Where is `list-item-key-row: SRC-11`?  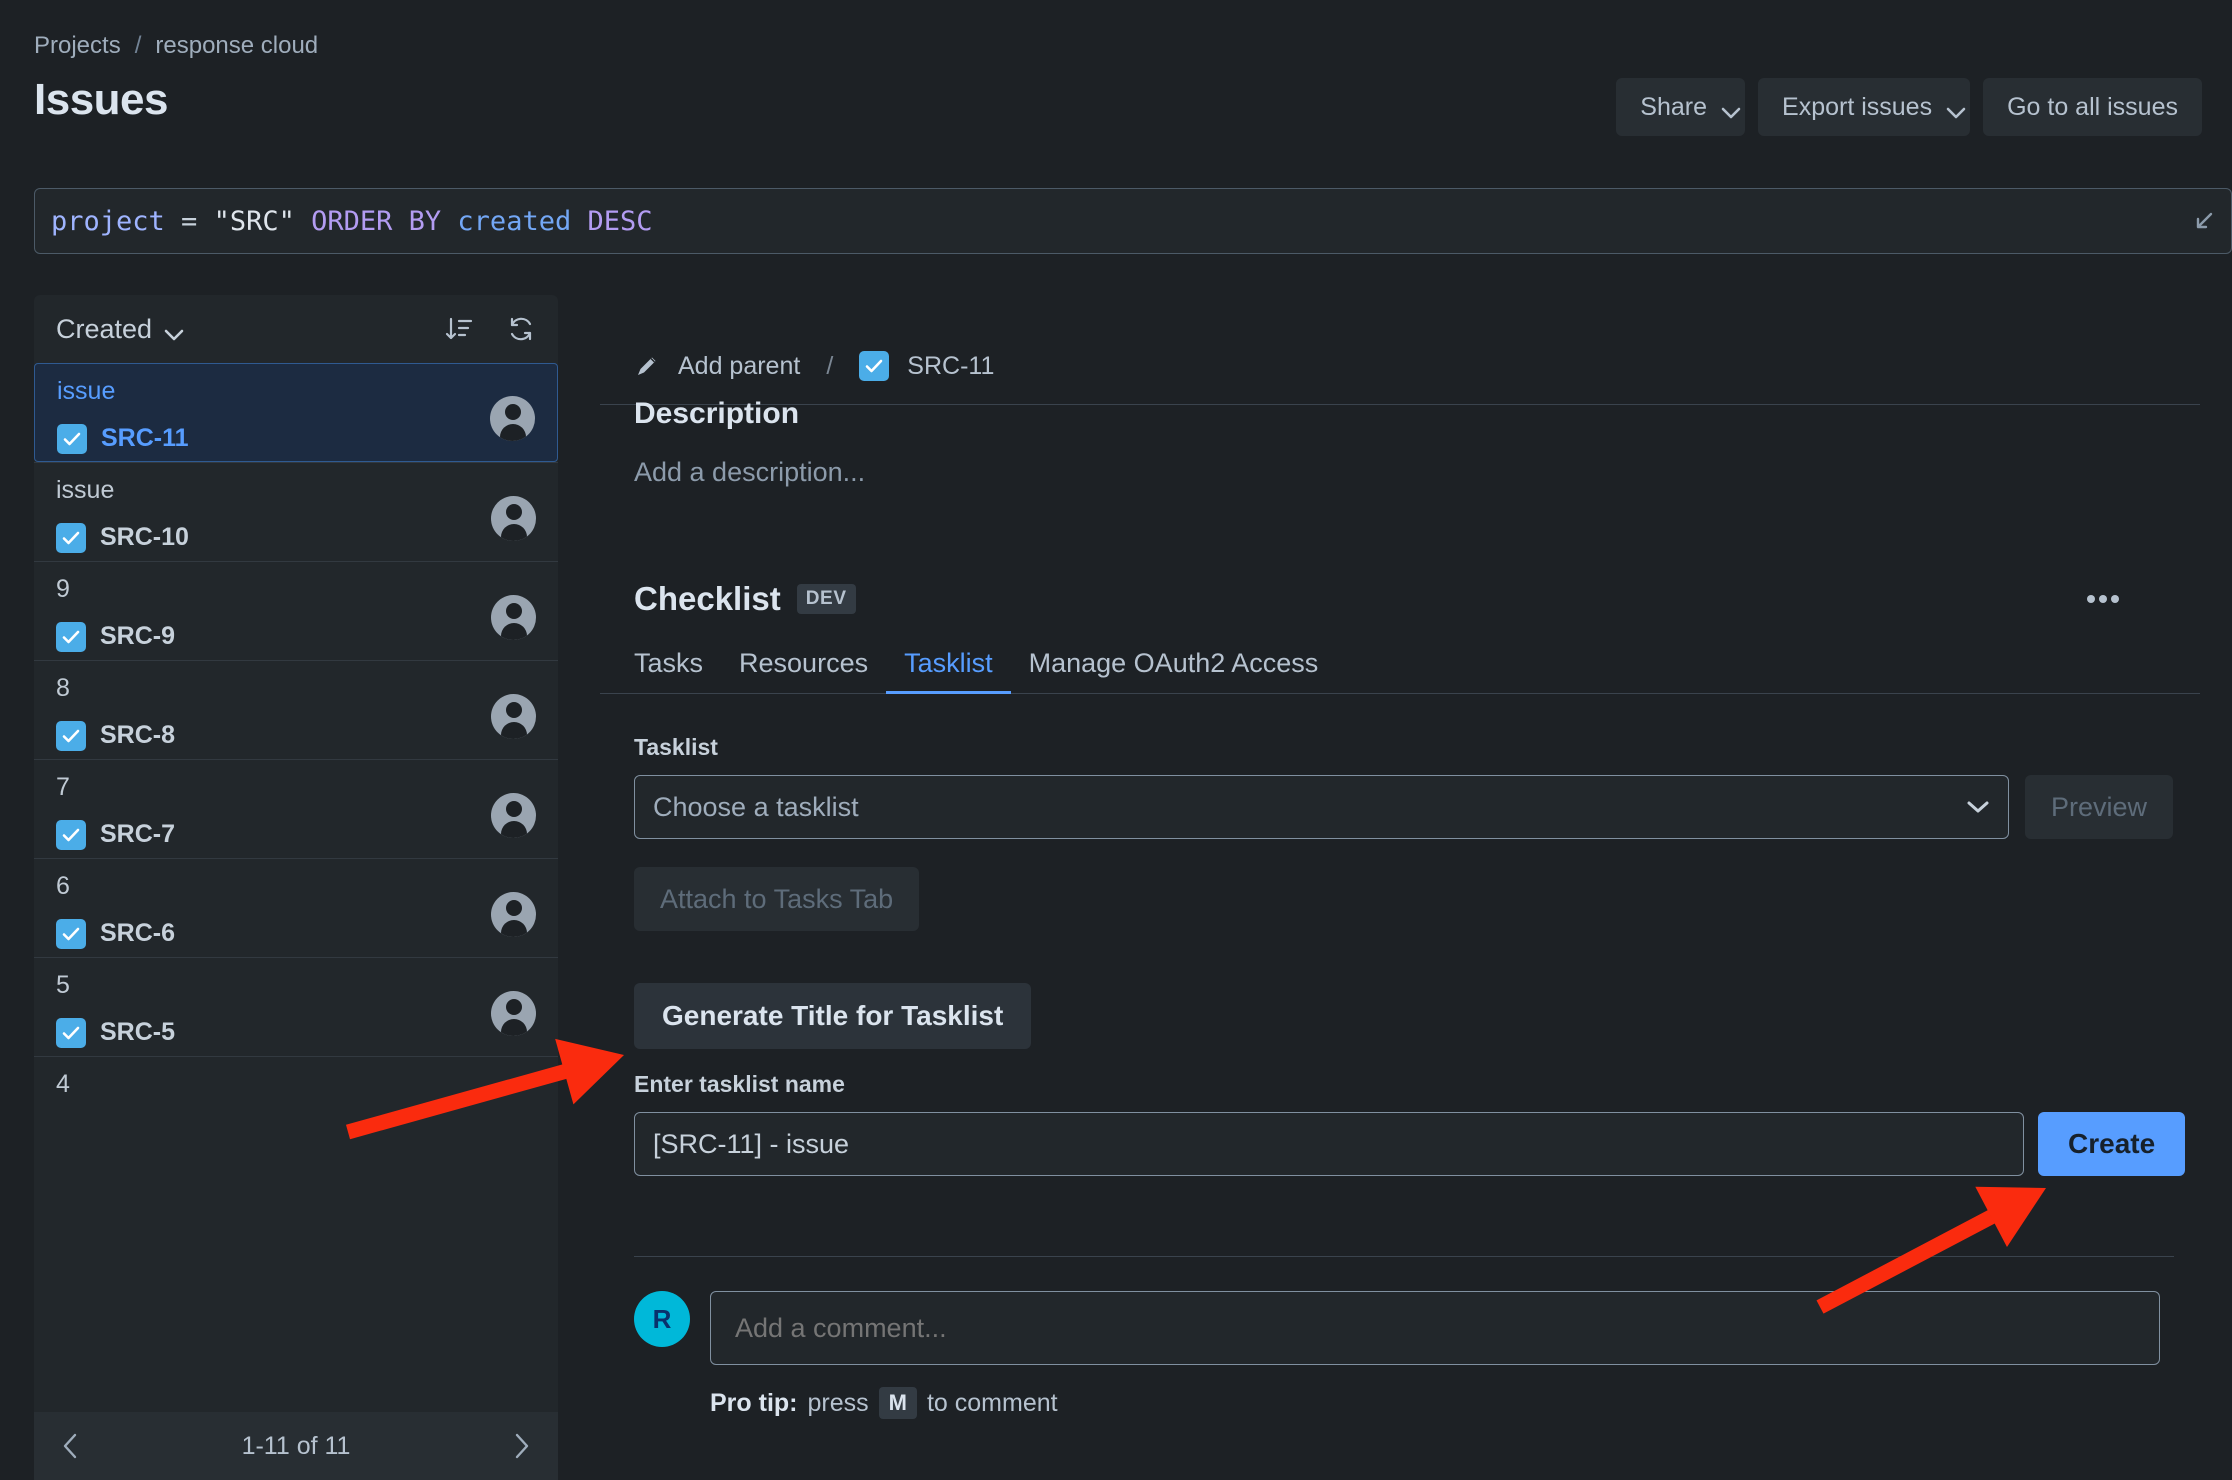
list-item-key-row: SRC-11 is located at coordinates (296, 438).